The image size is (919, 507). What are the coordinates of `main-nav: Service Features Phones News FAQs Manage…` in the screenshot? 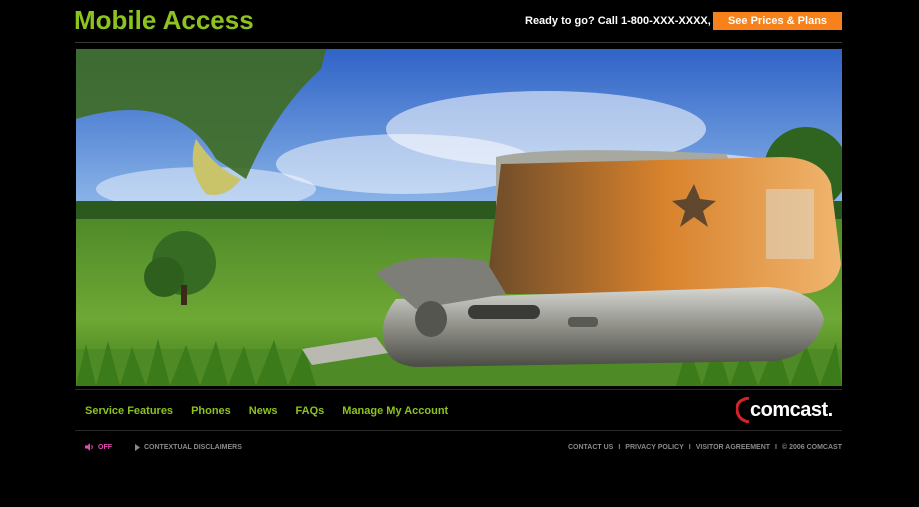 It's located at (266, 411).